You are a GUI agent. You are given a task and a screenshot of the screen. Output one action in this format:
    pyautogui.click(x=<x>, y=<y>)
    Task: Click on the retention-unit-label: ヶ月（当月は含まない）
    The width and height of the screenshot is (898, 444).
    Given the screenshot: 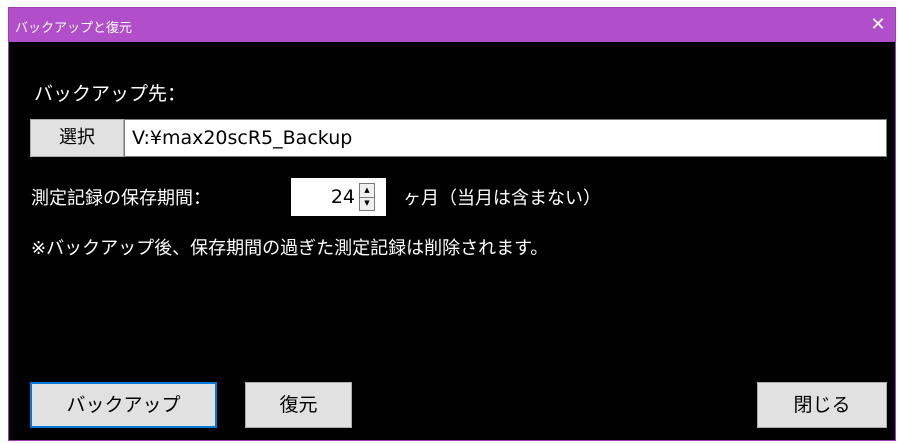 What is the action you would take?
    pyautogui.click(x=502, y=198)
    